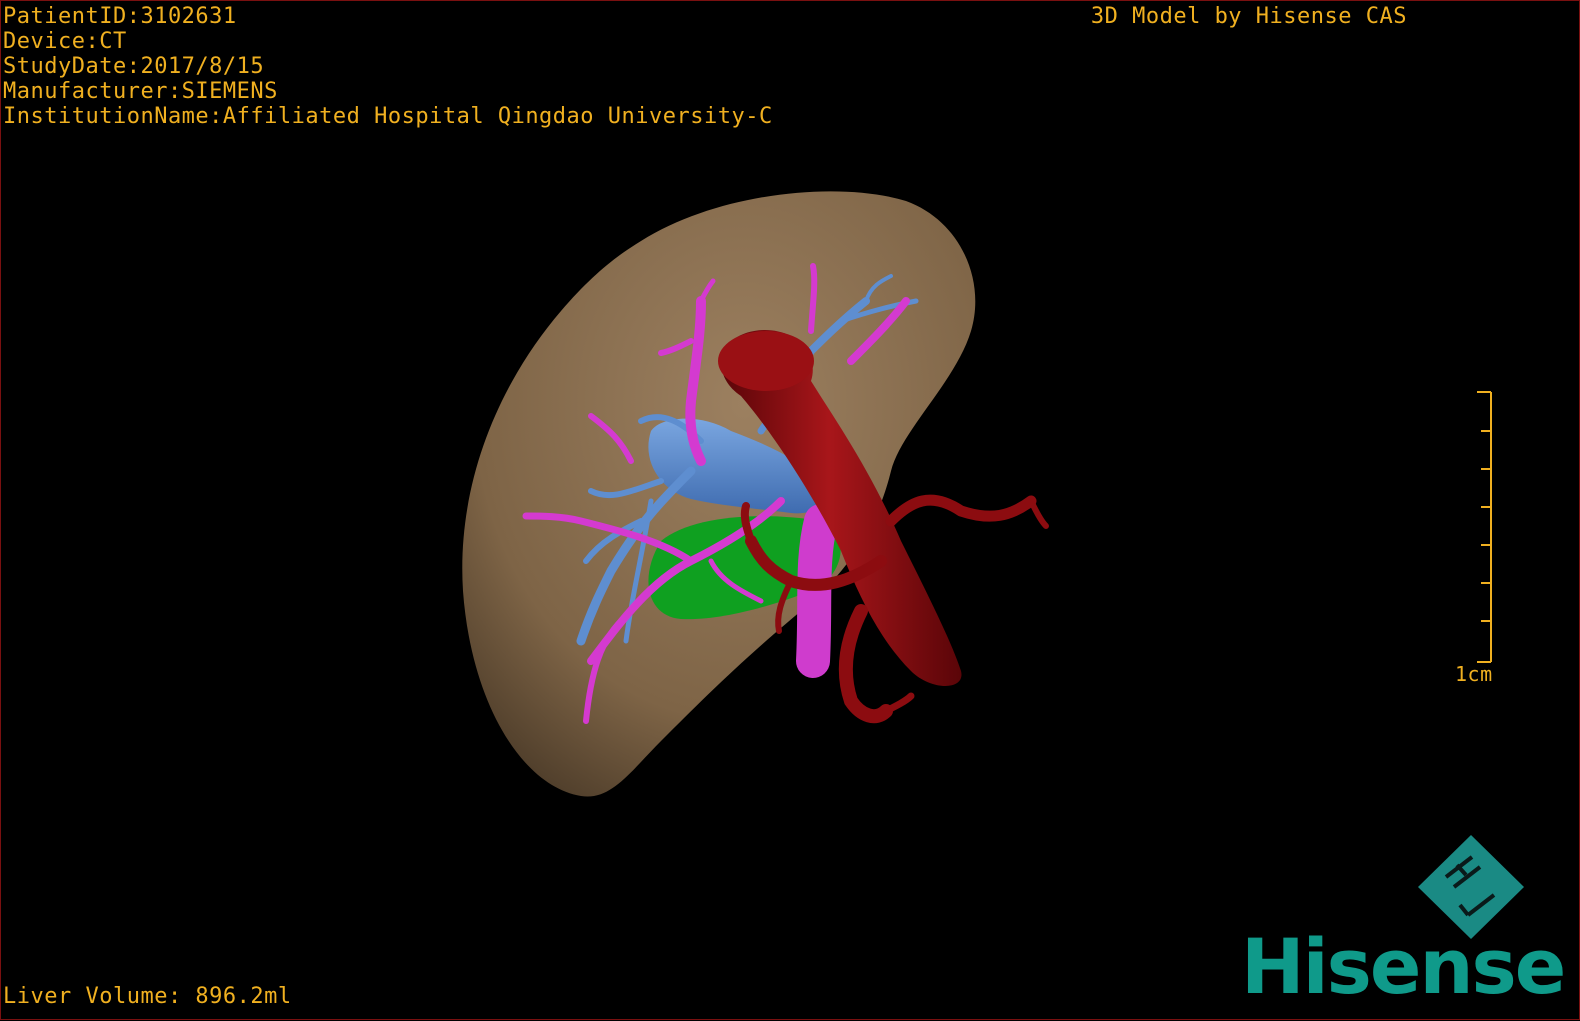 The width and height of the screenshot is (1580, 1021). I want to click on study-date-label: StudyDate:2017/8/15, so click(134, 66).